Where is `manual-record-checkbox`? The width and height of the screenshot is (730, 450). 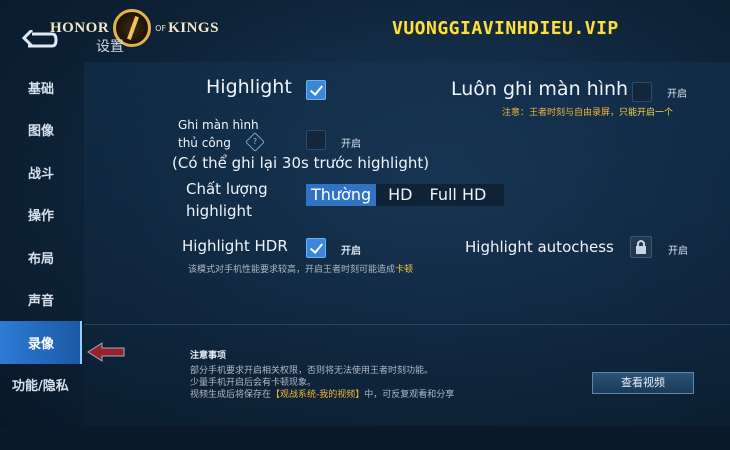 manual-record-checkbox is located at coordinates (316, 140).